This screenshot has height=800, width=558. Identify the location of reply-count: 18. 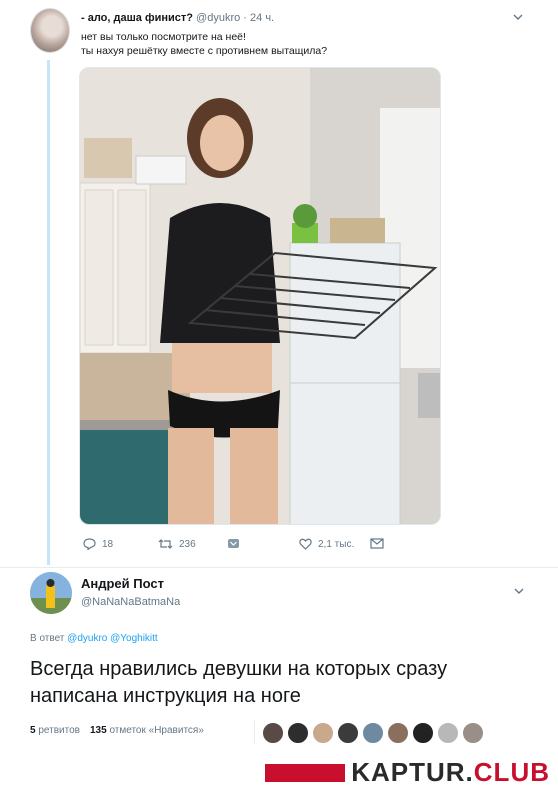
(108, 544).